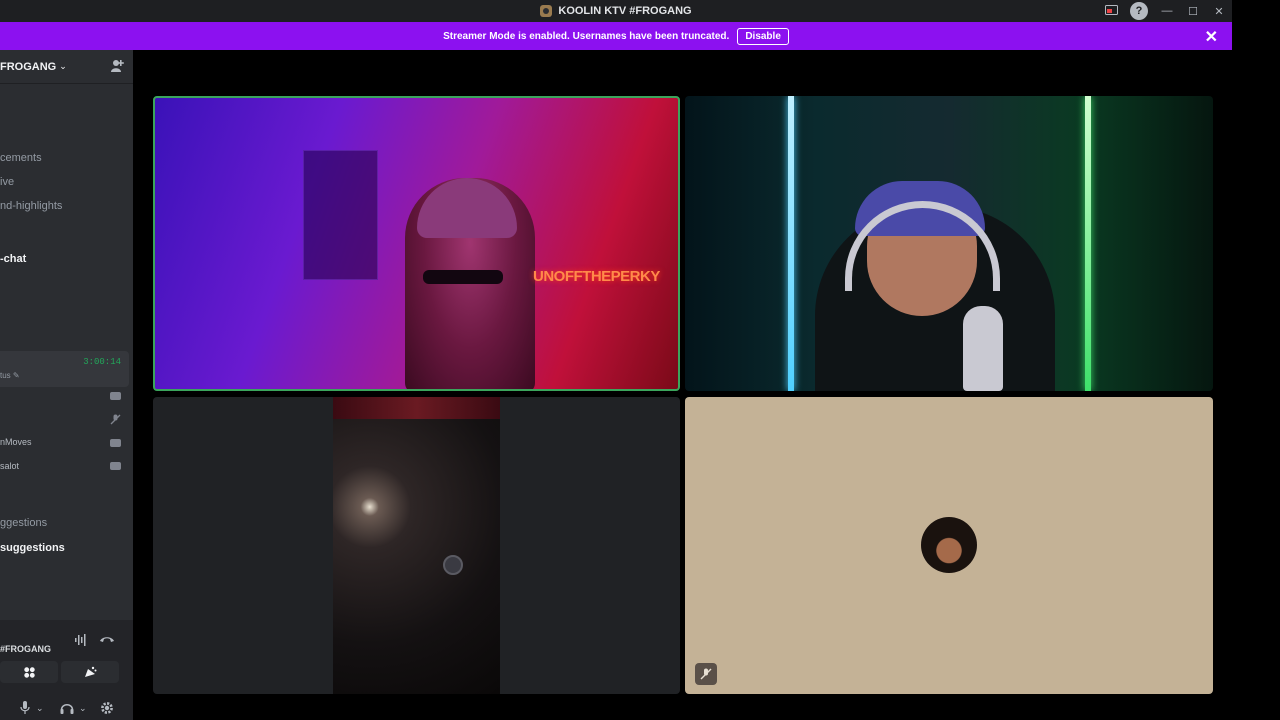 The width and height of the screenshot is (1280, 720). I want to click on led-strip-green, so click(1088, 243).